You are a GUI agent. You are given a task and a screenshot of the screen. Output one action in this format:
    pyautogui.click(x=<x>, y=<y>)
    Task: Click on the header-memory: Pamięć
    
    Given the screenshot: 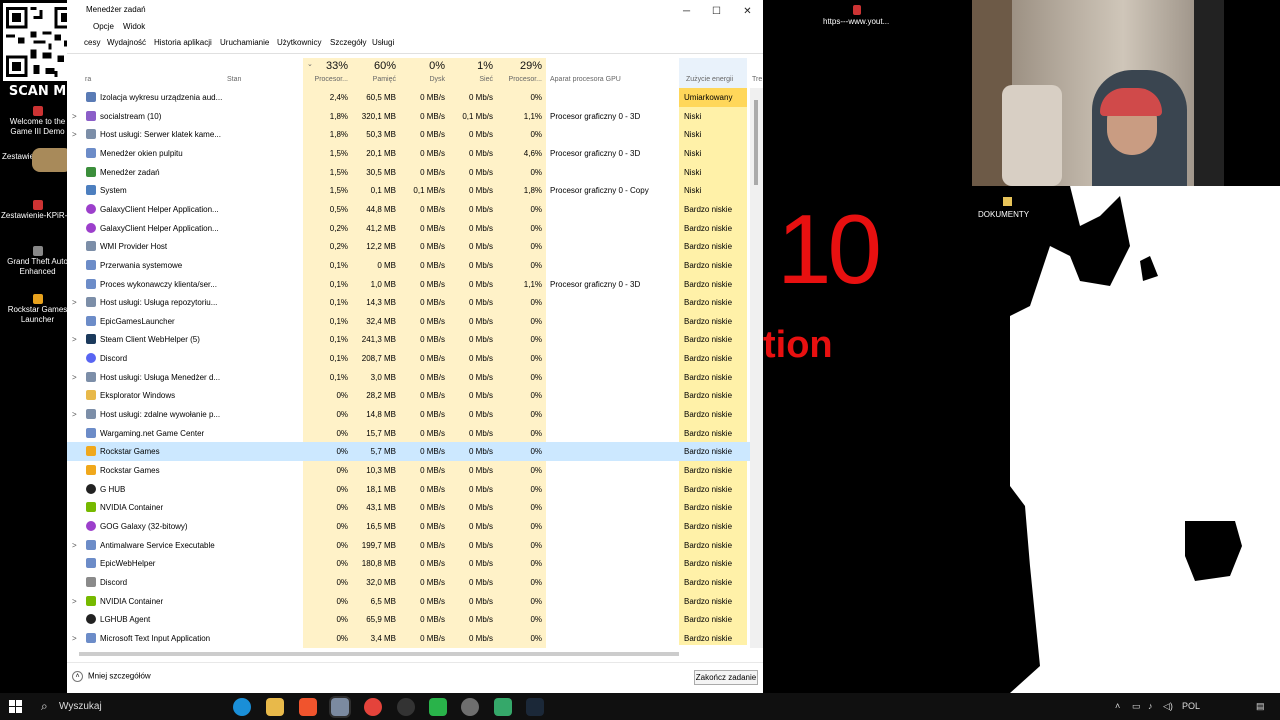 What is the action you would take?
    pyautogui.click(x=372, y=79)
    